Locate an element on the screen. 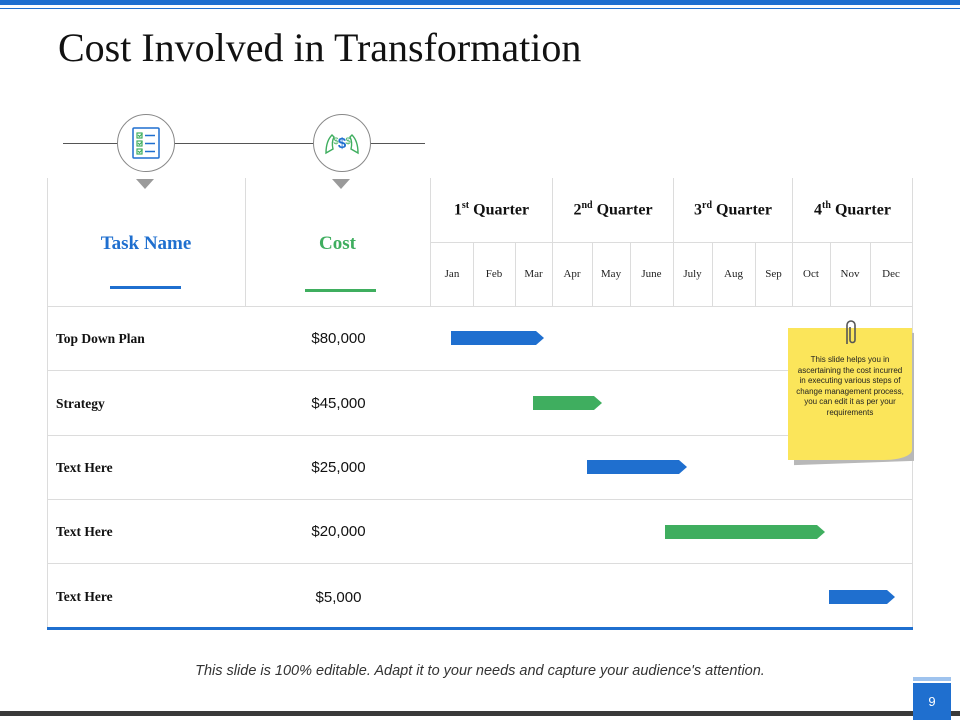 This screenshot has width=960, height=720. paperclip-icon is located at coordinates (851, 335).